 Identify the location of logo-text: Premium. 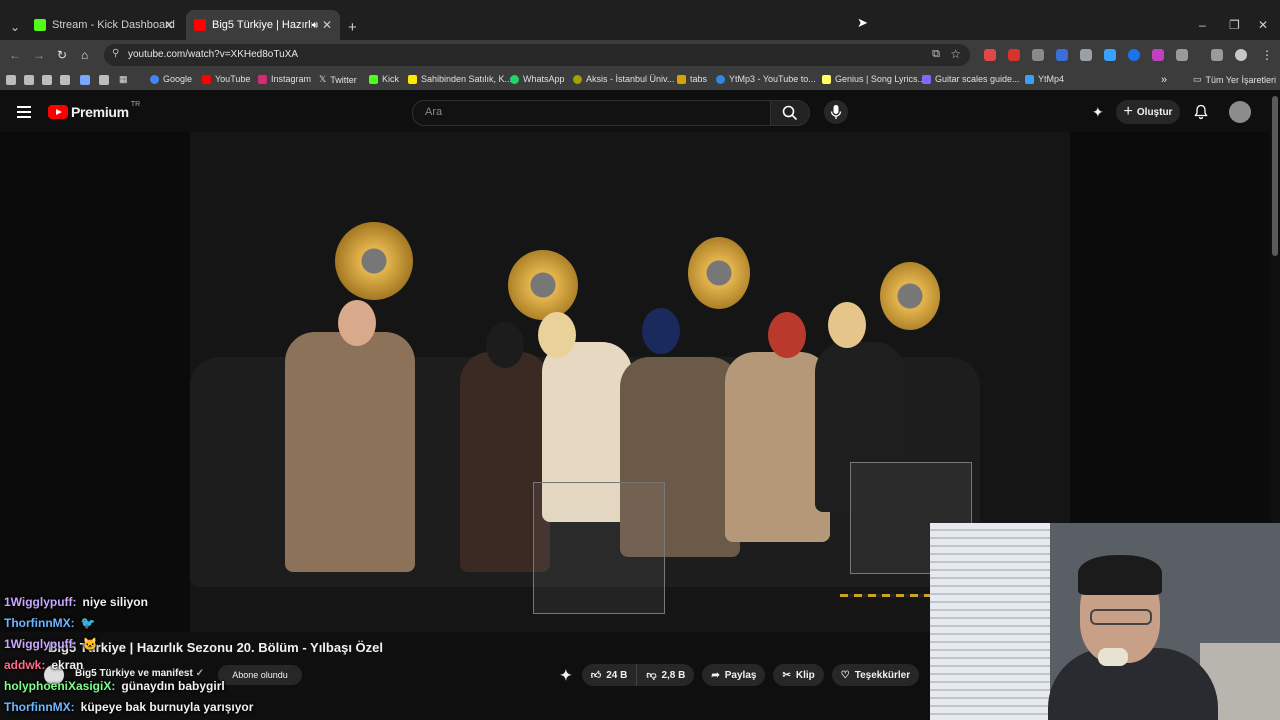
(100, 112).